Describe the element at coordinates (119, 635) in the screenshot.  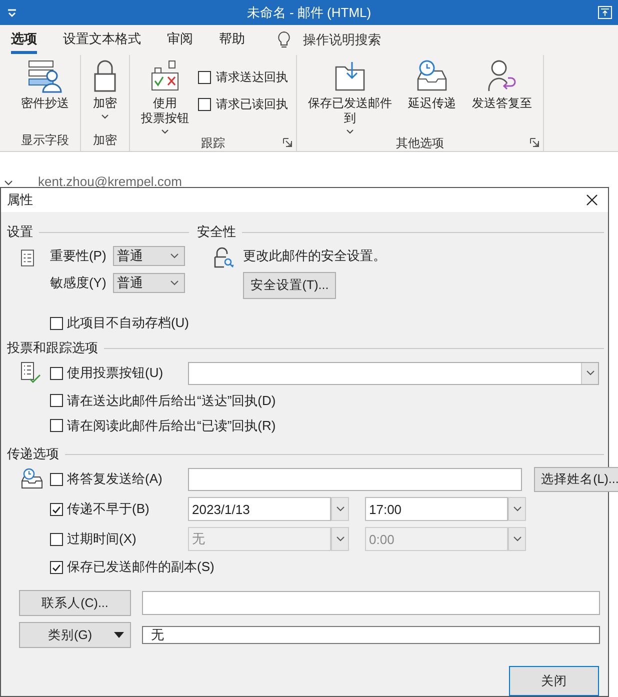
I see `dropdown-triangle-icon` at that location.